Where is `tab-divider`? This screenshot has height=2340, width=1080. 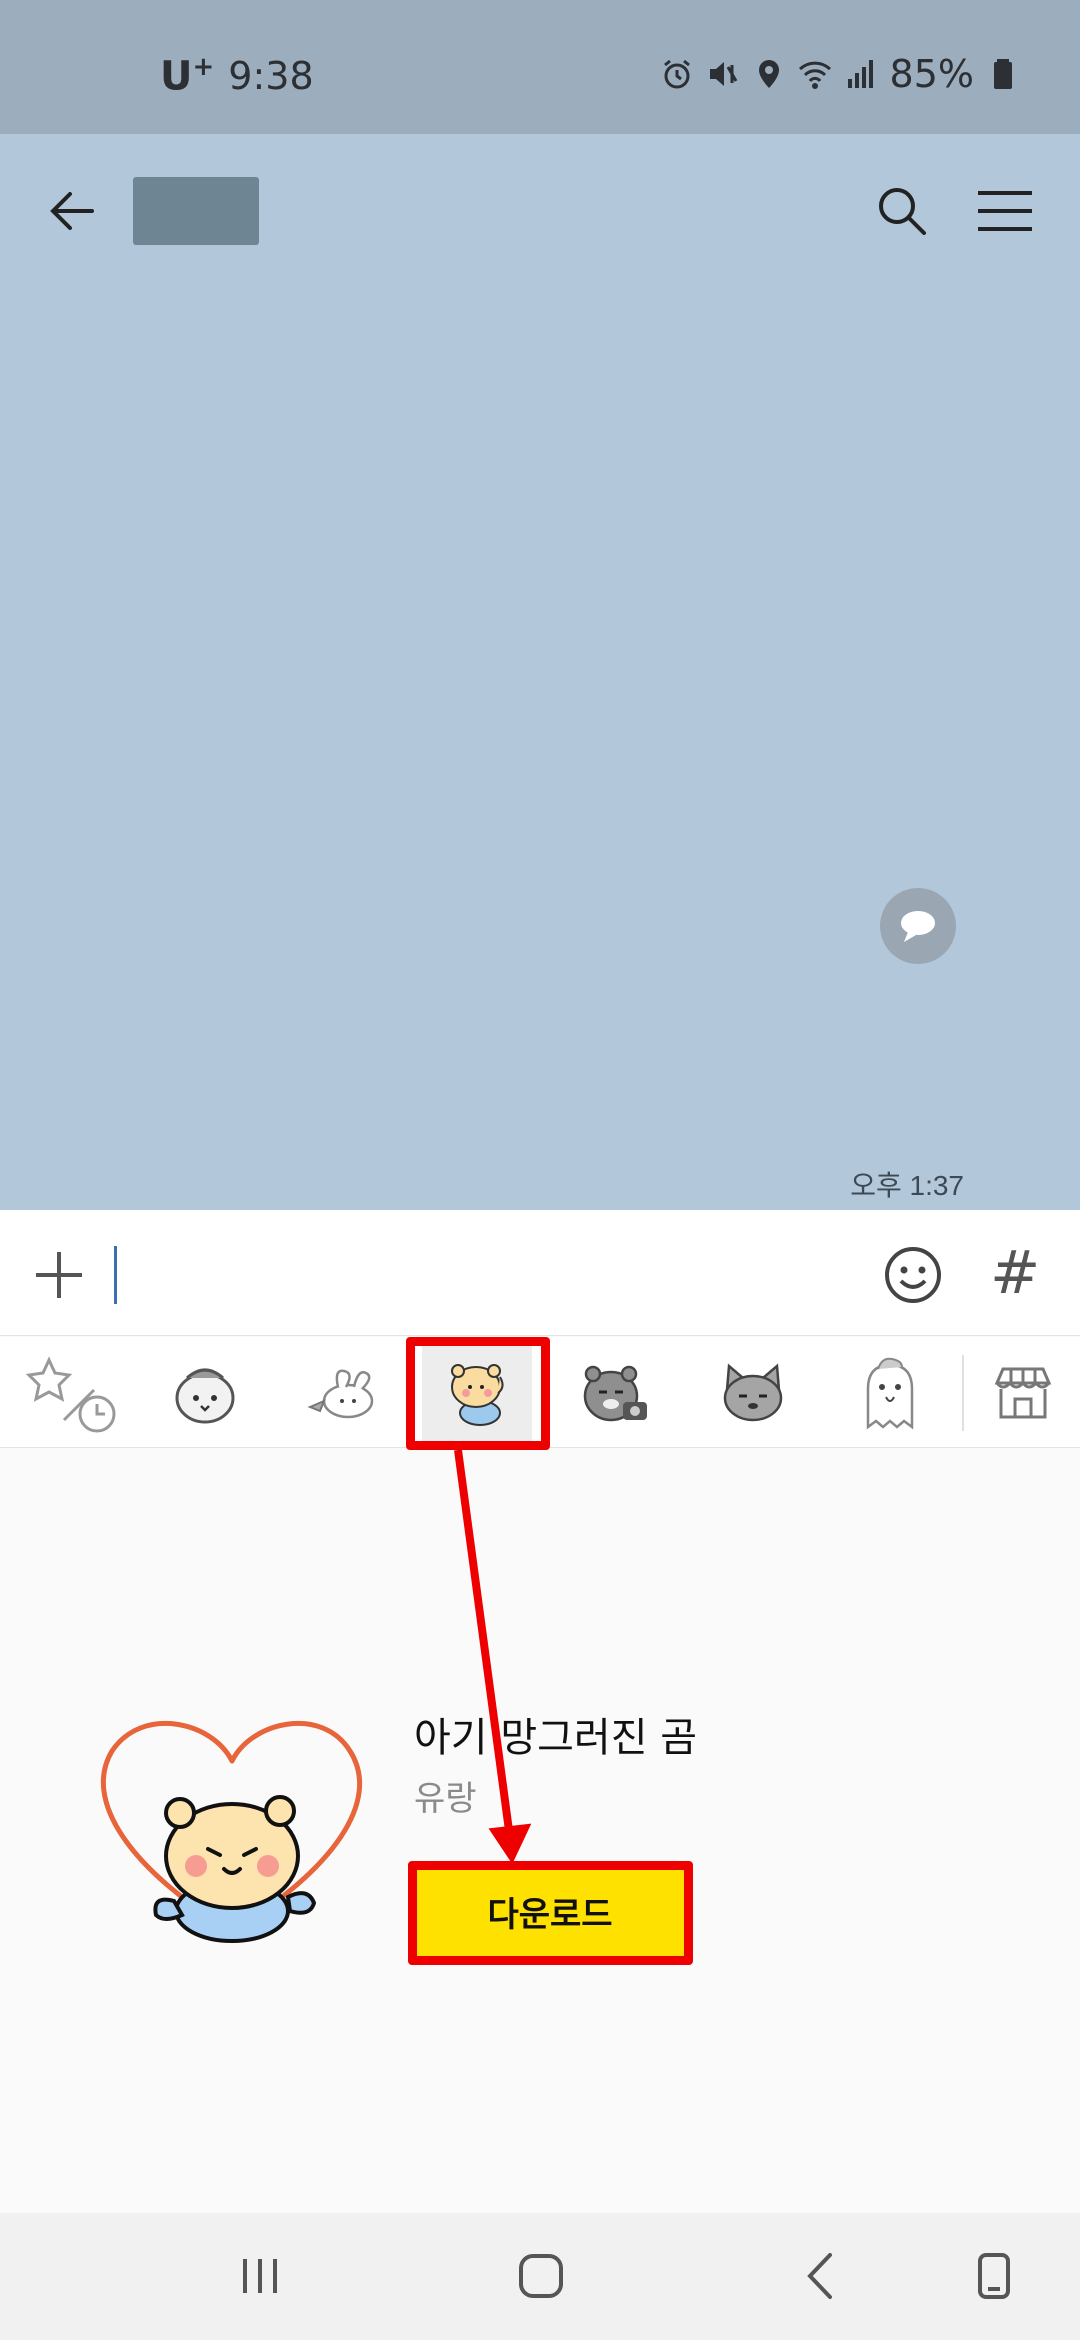 tab-divider is located at coordinates (963, 1393).